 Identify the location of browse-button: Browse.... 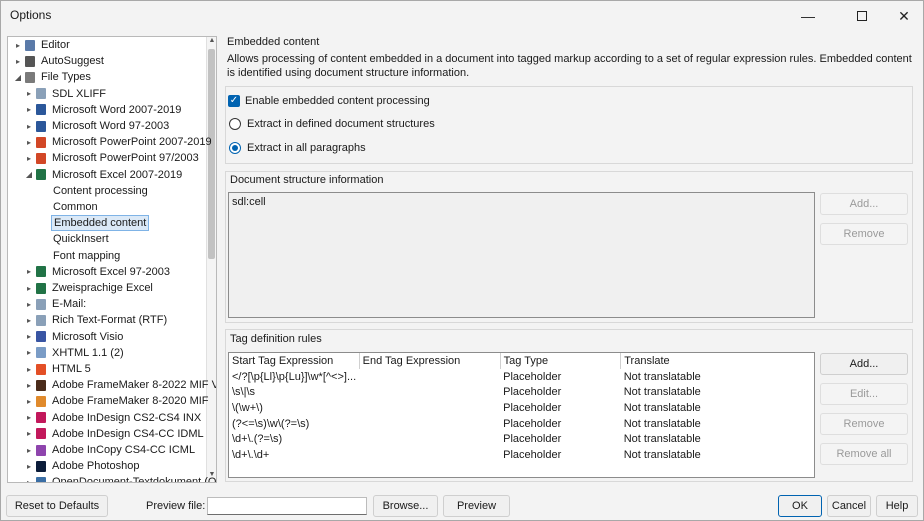
(405, 506).